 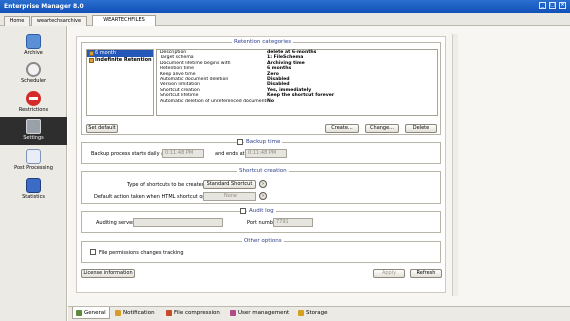 What do you see at coordinates (542, 5) in the screenshot?
I see `minimize-icon: _` at bounding box center [542, 5].